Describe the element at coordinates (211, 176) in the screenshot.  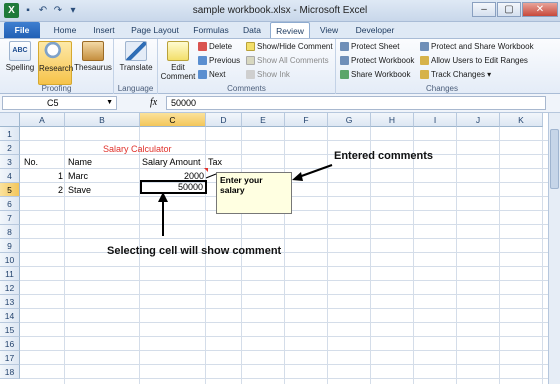
I see `comment-connector-line` at that location.